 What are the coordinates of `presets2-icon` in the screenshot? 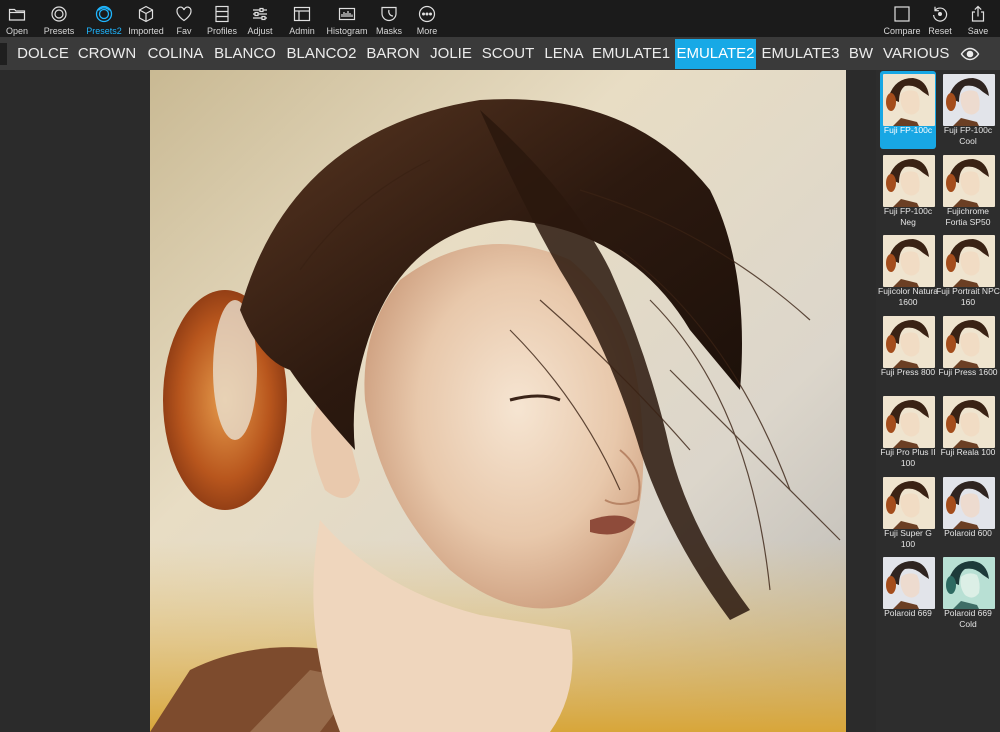 It's located at (104, 14).